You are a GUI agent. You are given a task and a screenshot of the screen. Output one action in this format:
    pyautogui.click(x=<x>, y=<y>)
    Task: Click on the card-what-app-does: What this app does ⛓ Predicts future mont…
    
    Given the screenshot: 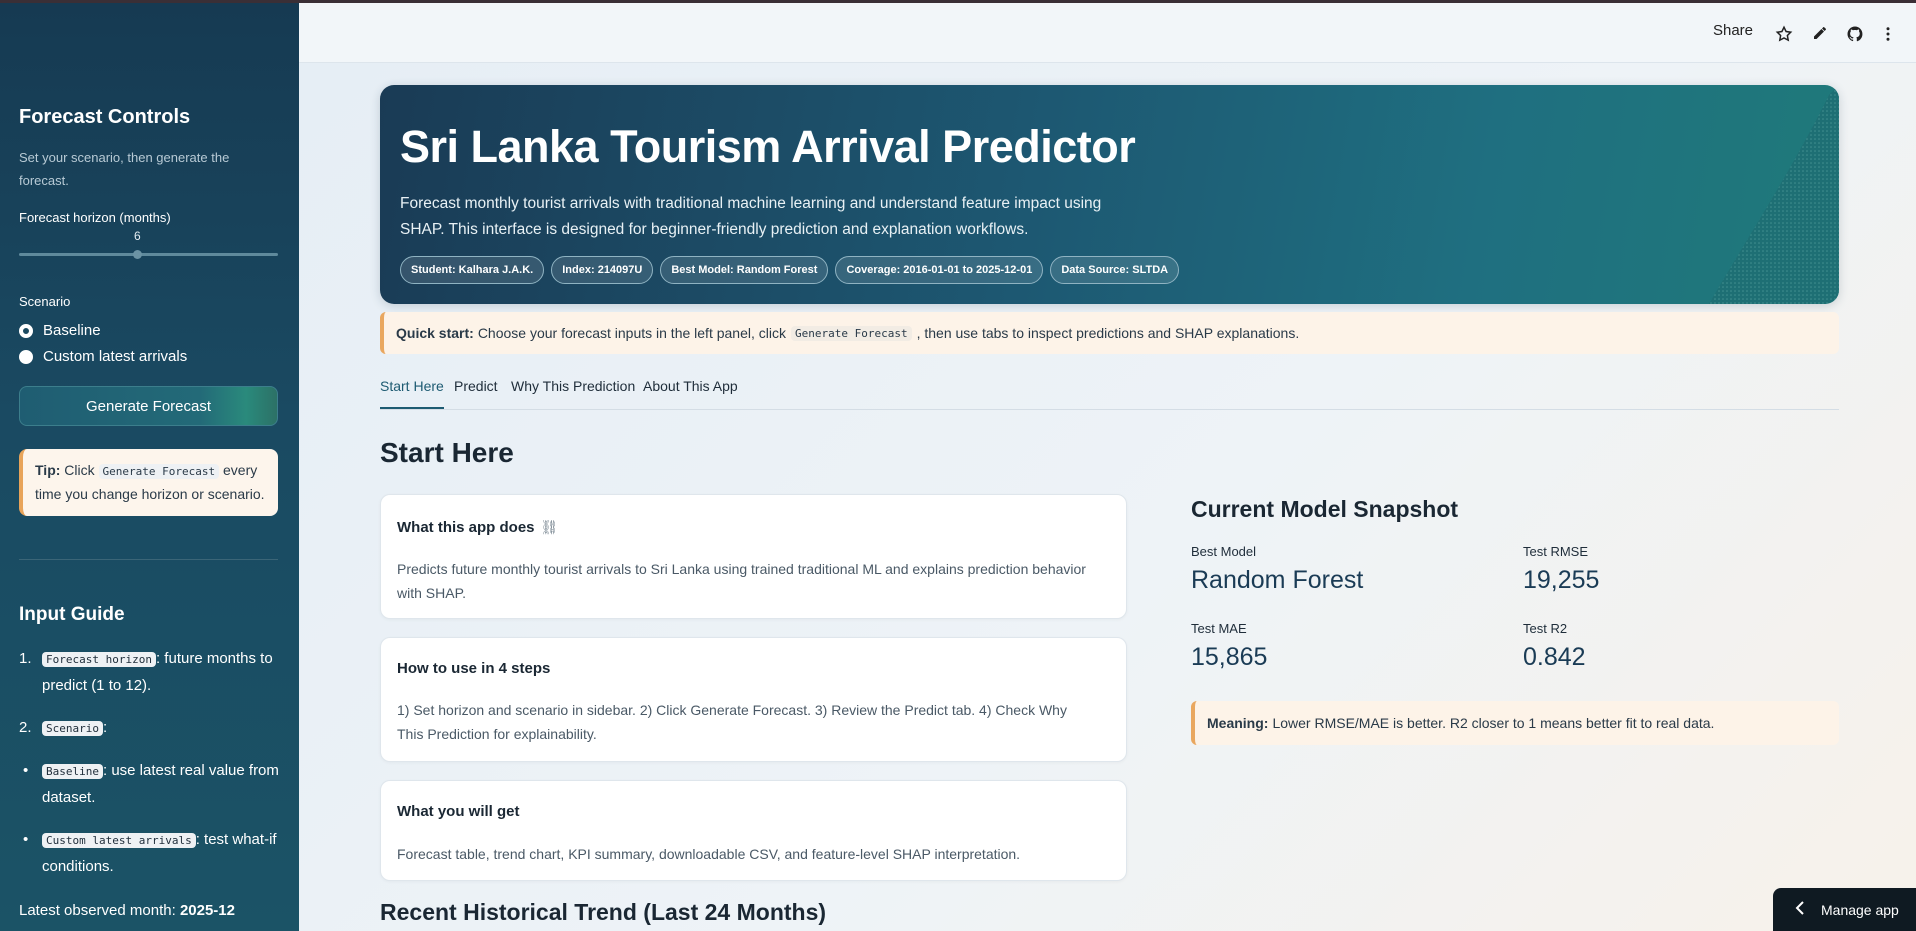 What is the action you would take?
    pyautogui.click(x=753, y=556)
    